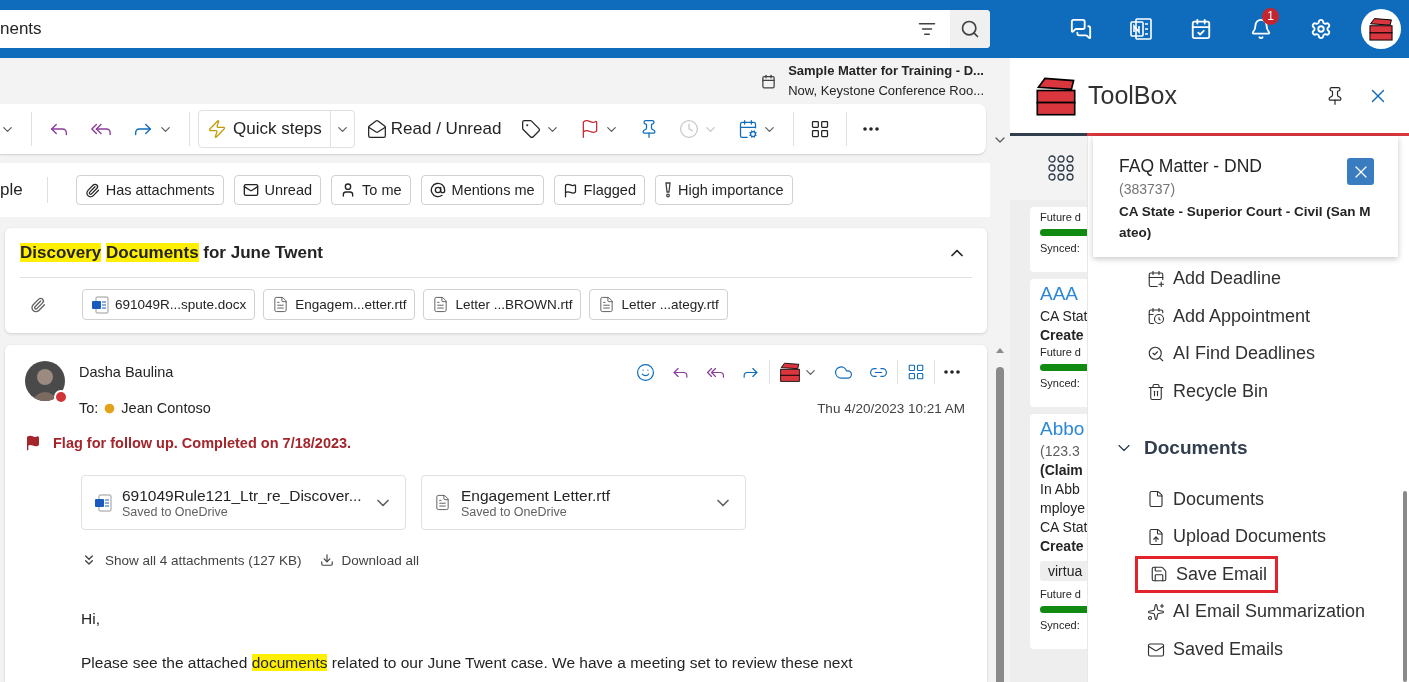 Image resolution: width=1409 pixels, height=682 pixels. What do you see at coordinates (169, 304) in the screenshot?
I see `attachment-chip: 691049R...spute.docx` at bounding box center [169, 304].